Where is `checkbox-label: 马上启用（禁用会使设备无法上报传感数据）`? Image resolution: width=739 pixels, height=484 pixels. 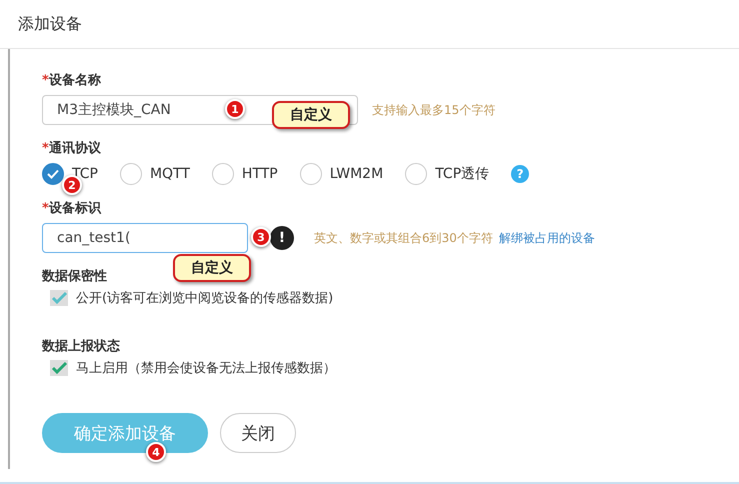
checkbox-label: 马上启用（禁用会使设备无法上报传感数据） is located at coordinates (206, 368).